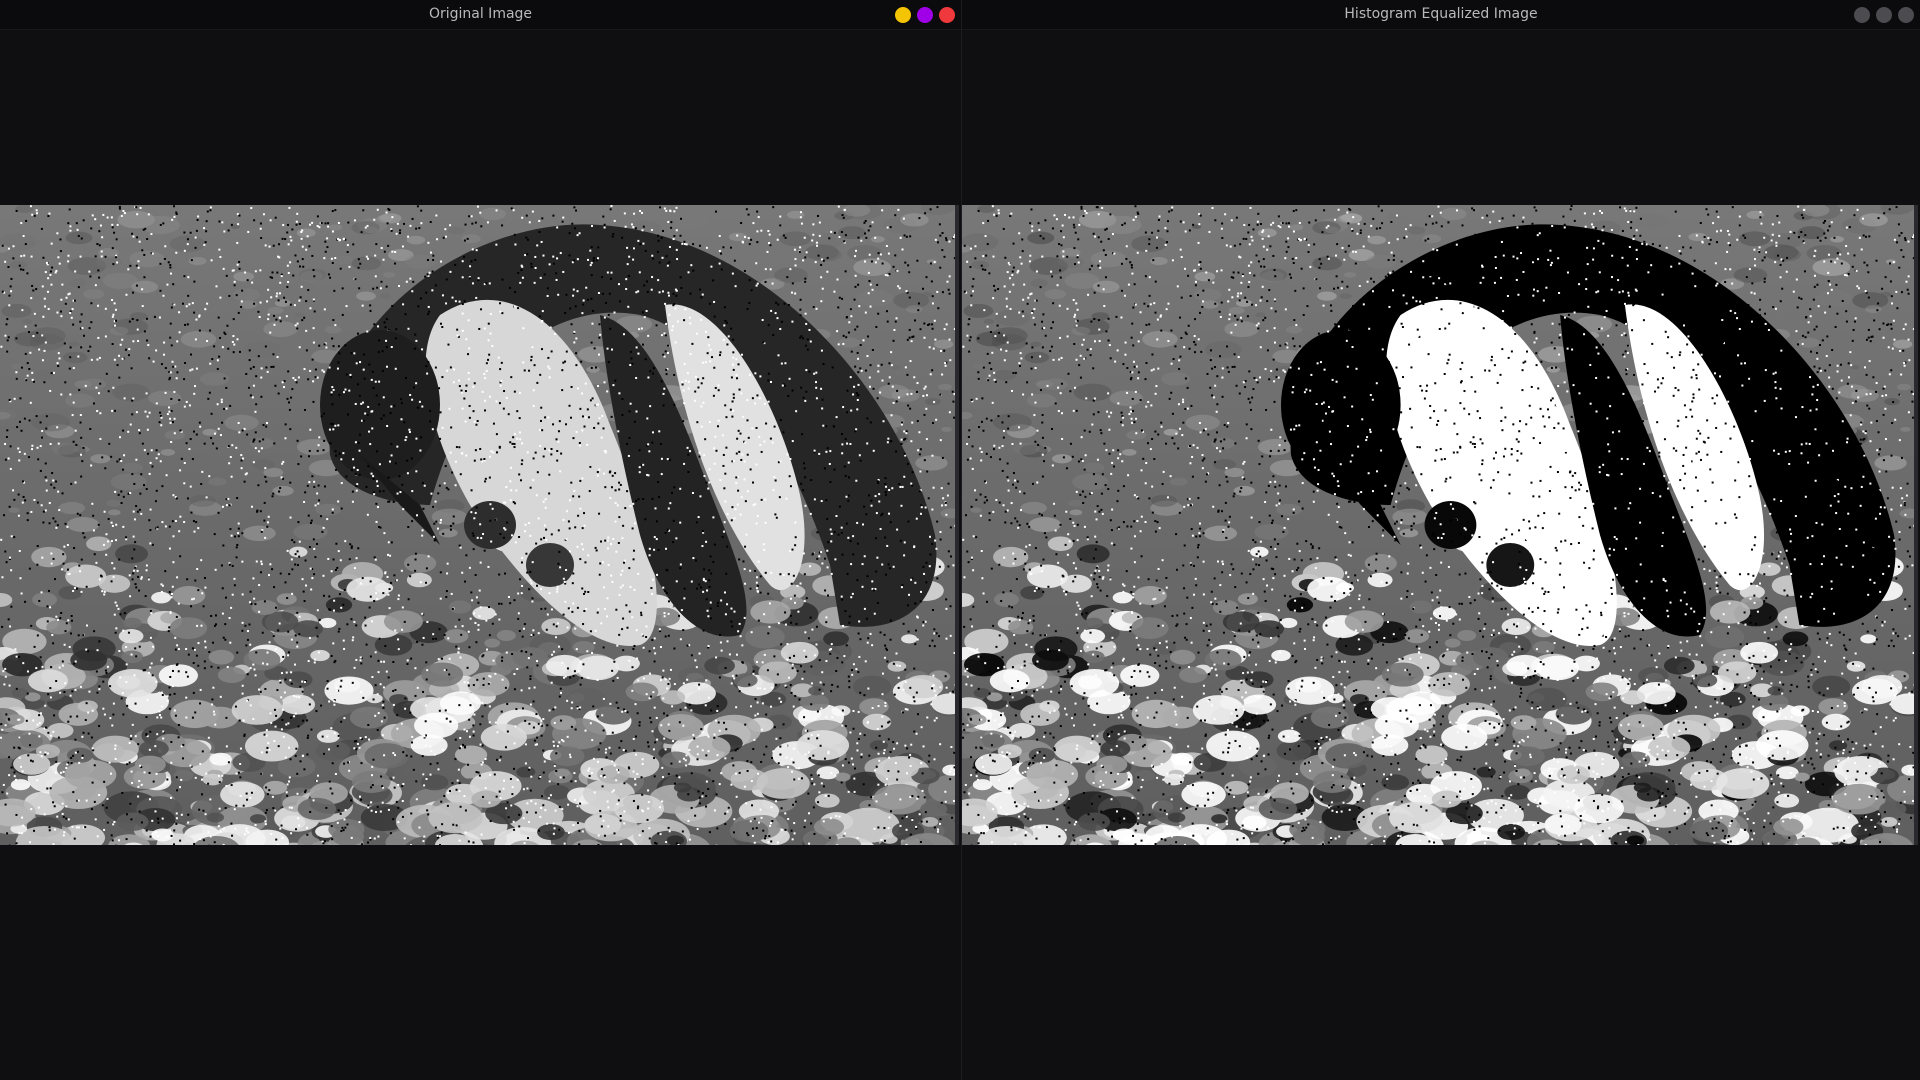 The height and width of the screenshot is (1080, 1920). I want to click on window-controls-original, so click(925, 15).